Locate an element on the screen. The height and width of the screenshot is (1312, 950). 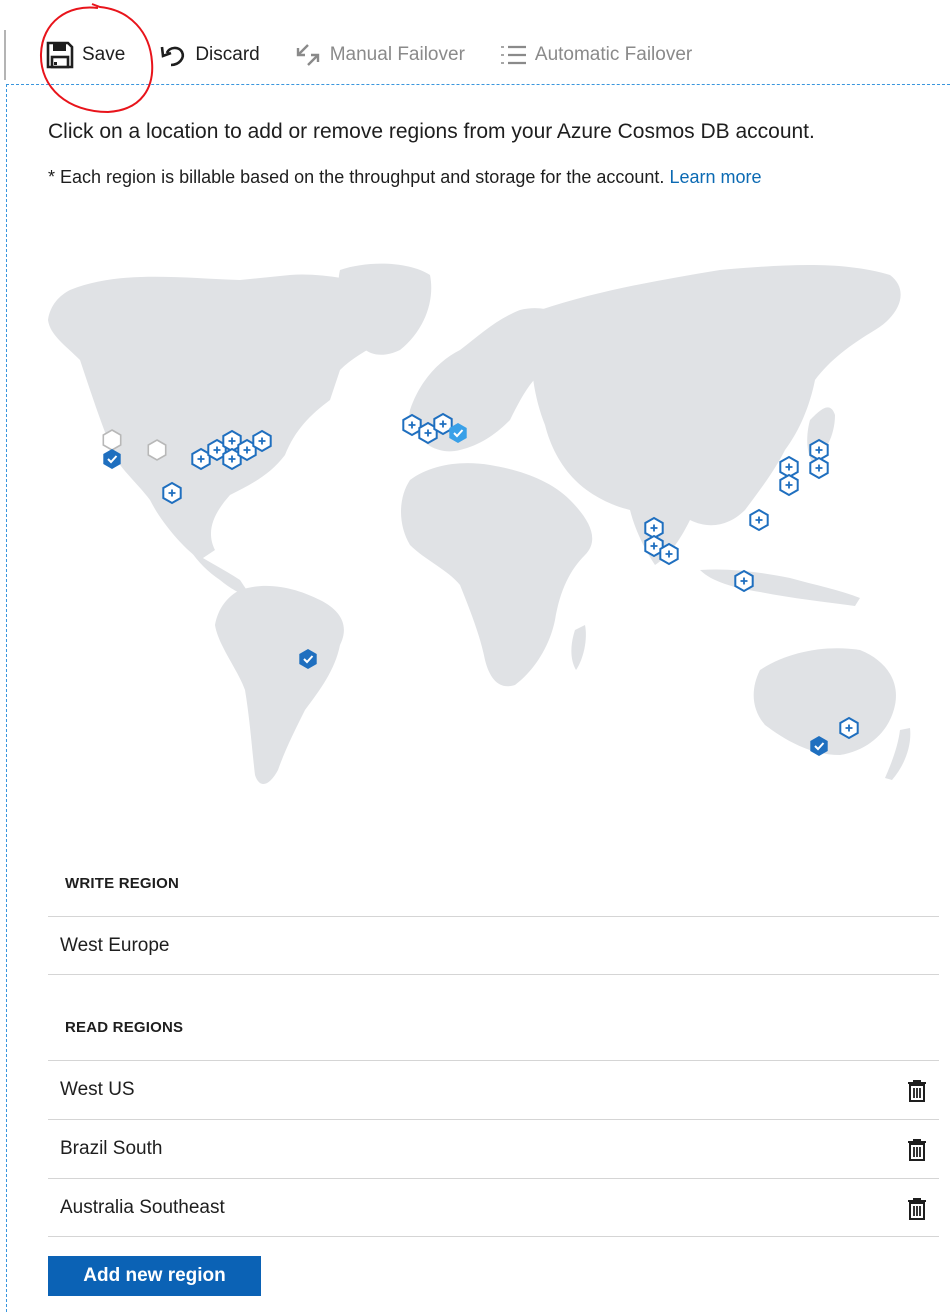
landmass-new-zealand is located at coordinates (898, 754).